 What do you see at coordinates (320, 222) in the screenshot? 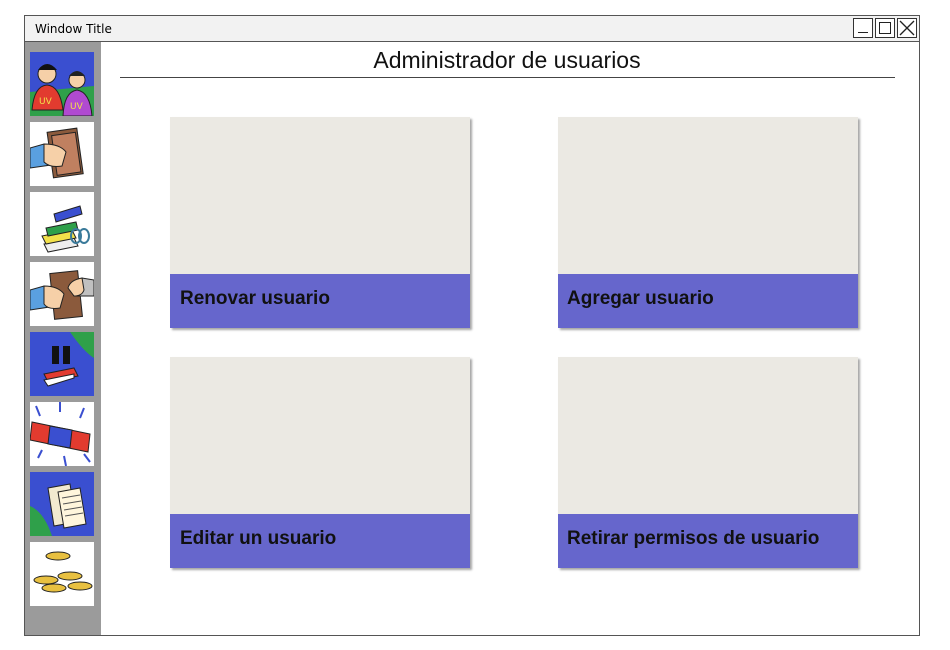
I see `renew-user-card: Renovar usuario` at bounding box center [320, 222].